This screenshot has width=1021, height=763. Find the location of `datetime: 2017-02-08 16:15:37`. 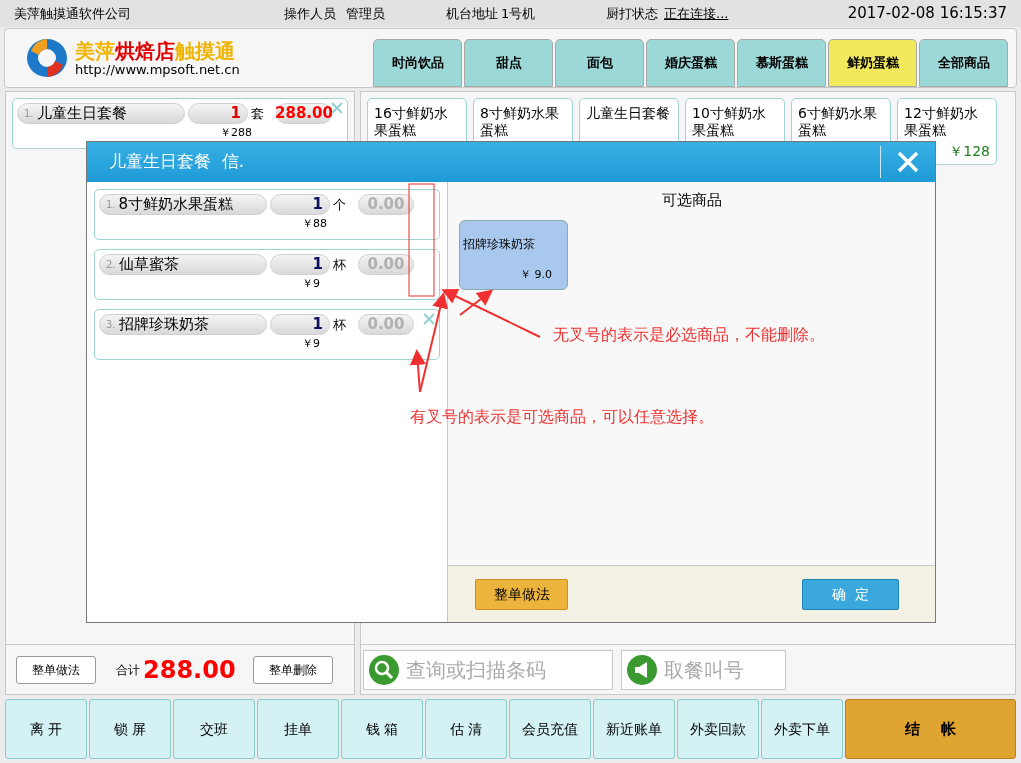

datetime: 2017-02-08 16:15:37 is located at coordinates (927, 14).